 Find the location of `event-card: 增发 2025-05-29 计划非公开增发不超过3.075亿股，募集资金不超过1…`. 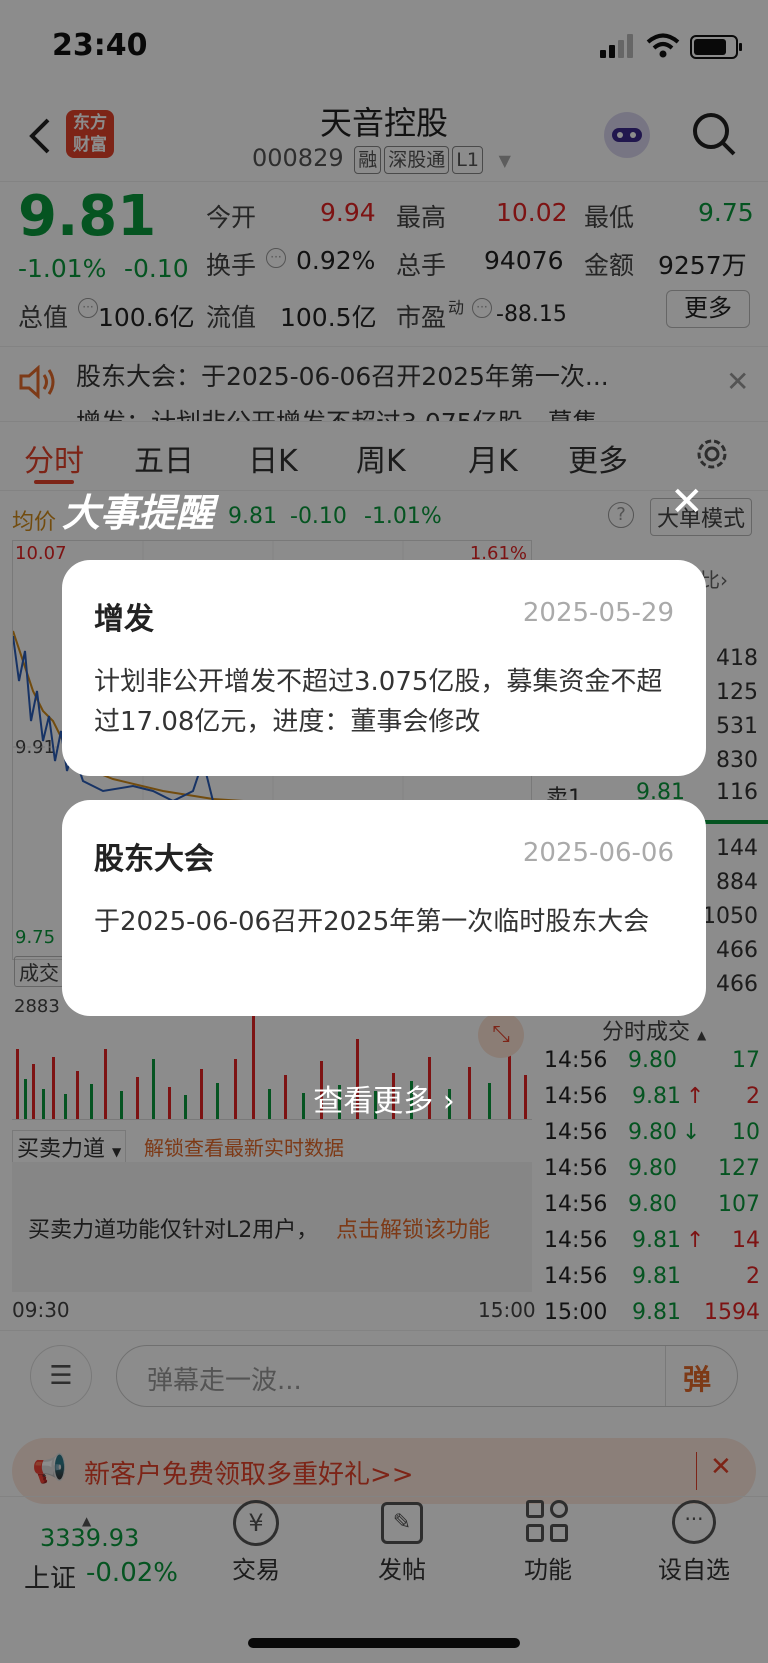

event-card: 增发 2025-05-29 计划非公开增发不超过3.075亿股，募集资金不超过1… is located at coordinates (384, 668).